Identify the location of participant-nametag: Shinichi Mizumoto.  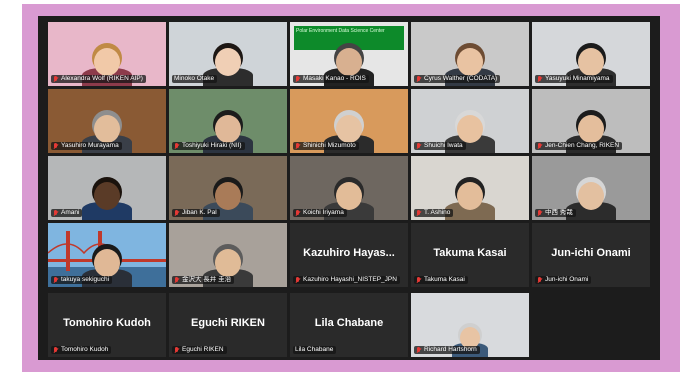
(326, 146).